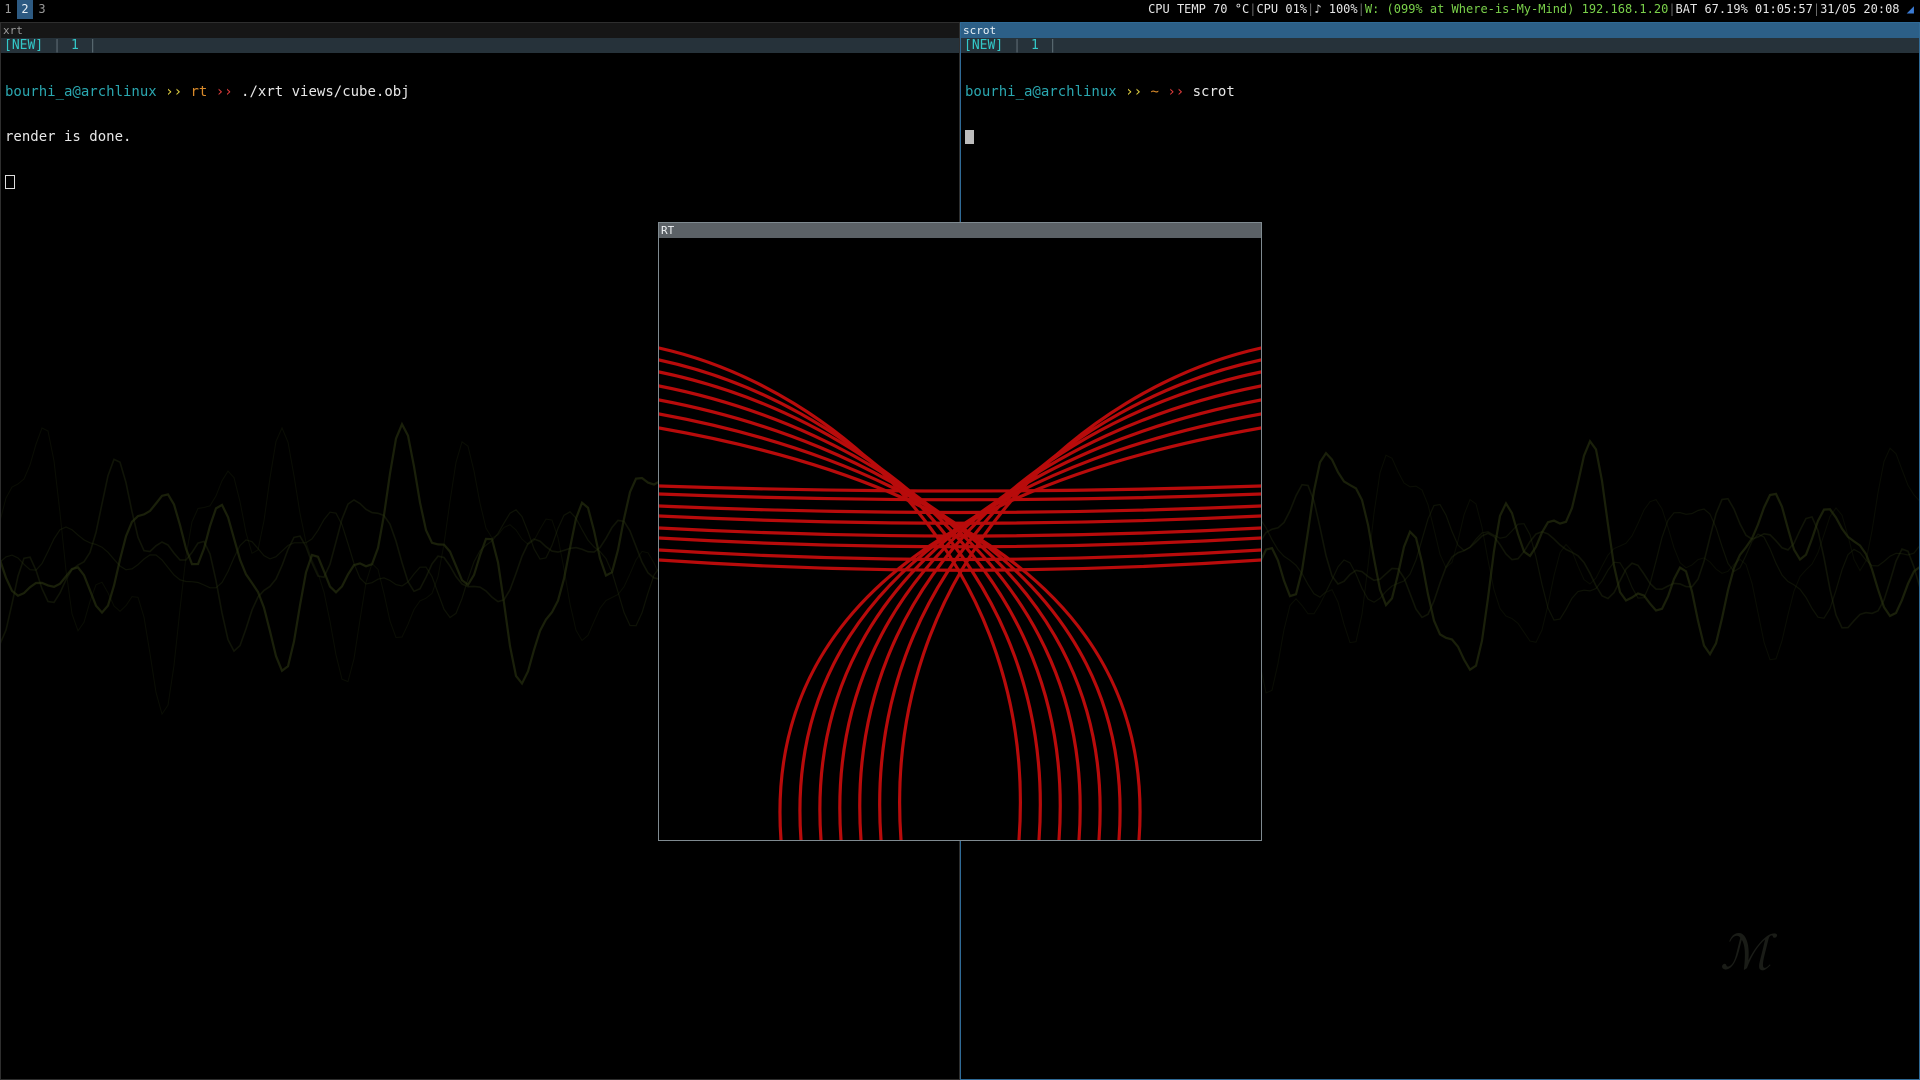 This screenshot has height=1080, width=1920. Describe the element at coordinates (8, 9) in the screenshot. I see `workspace-1-button: 1` at that location.